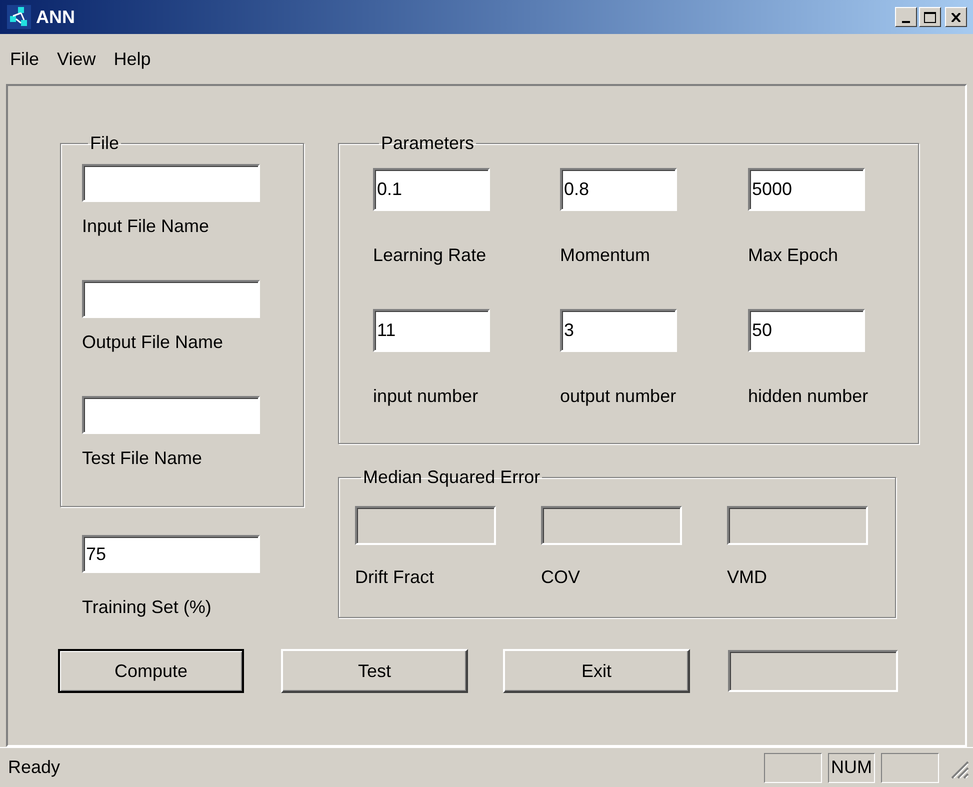 This screenshot has height=787, width=973. Describe the element at coordinates (76, 59) in the screenshot. I see `menu-item: View` at that location.